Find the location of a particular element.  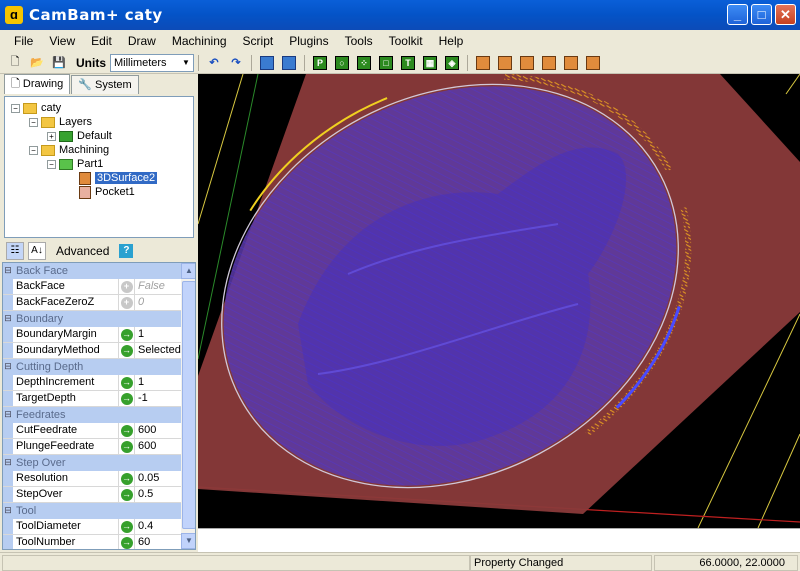

categorized-icon: ☷ is located at coordinates (15, 251).